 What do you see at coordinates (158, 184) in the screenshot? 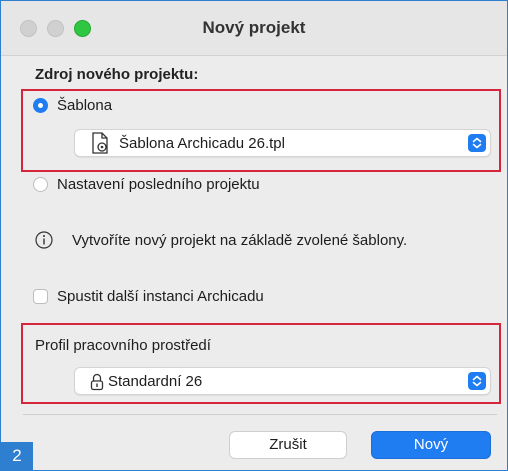
I see `last-project-label: Nastavení posledního projektu` at bounding box center [158, 184].